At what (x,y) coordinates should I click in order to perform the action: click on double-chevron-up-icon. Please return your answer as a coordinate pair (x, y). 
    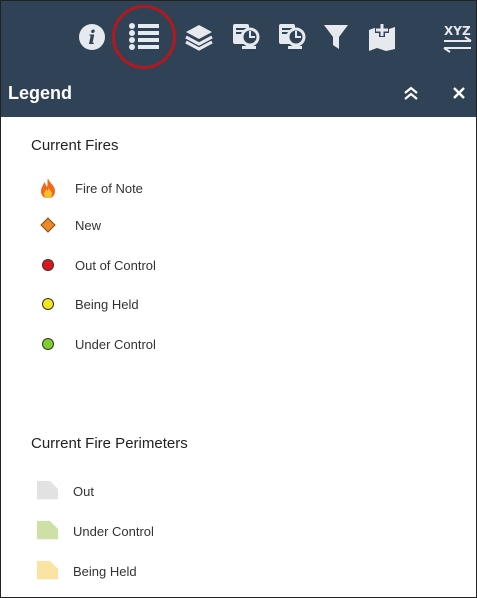
    Looking at the image, I should click on (411, 95).